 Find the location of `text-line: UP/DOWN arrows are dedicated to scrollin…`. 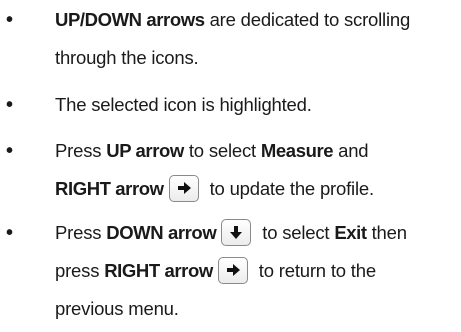

text-line: UP/DOWN arrows are dedicated to scrollin… is located at coordinates (232, 20).